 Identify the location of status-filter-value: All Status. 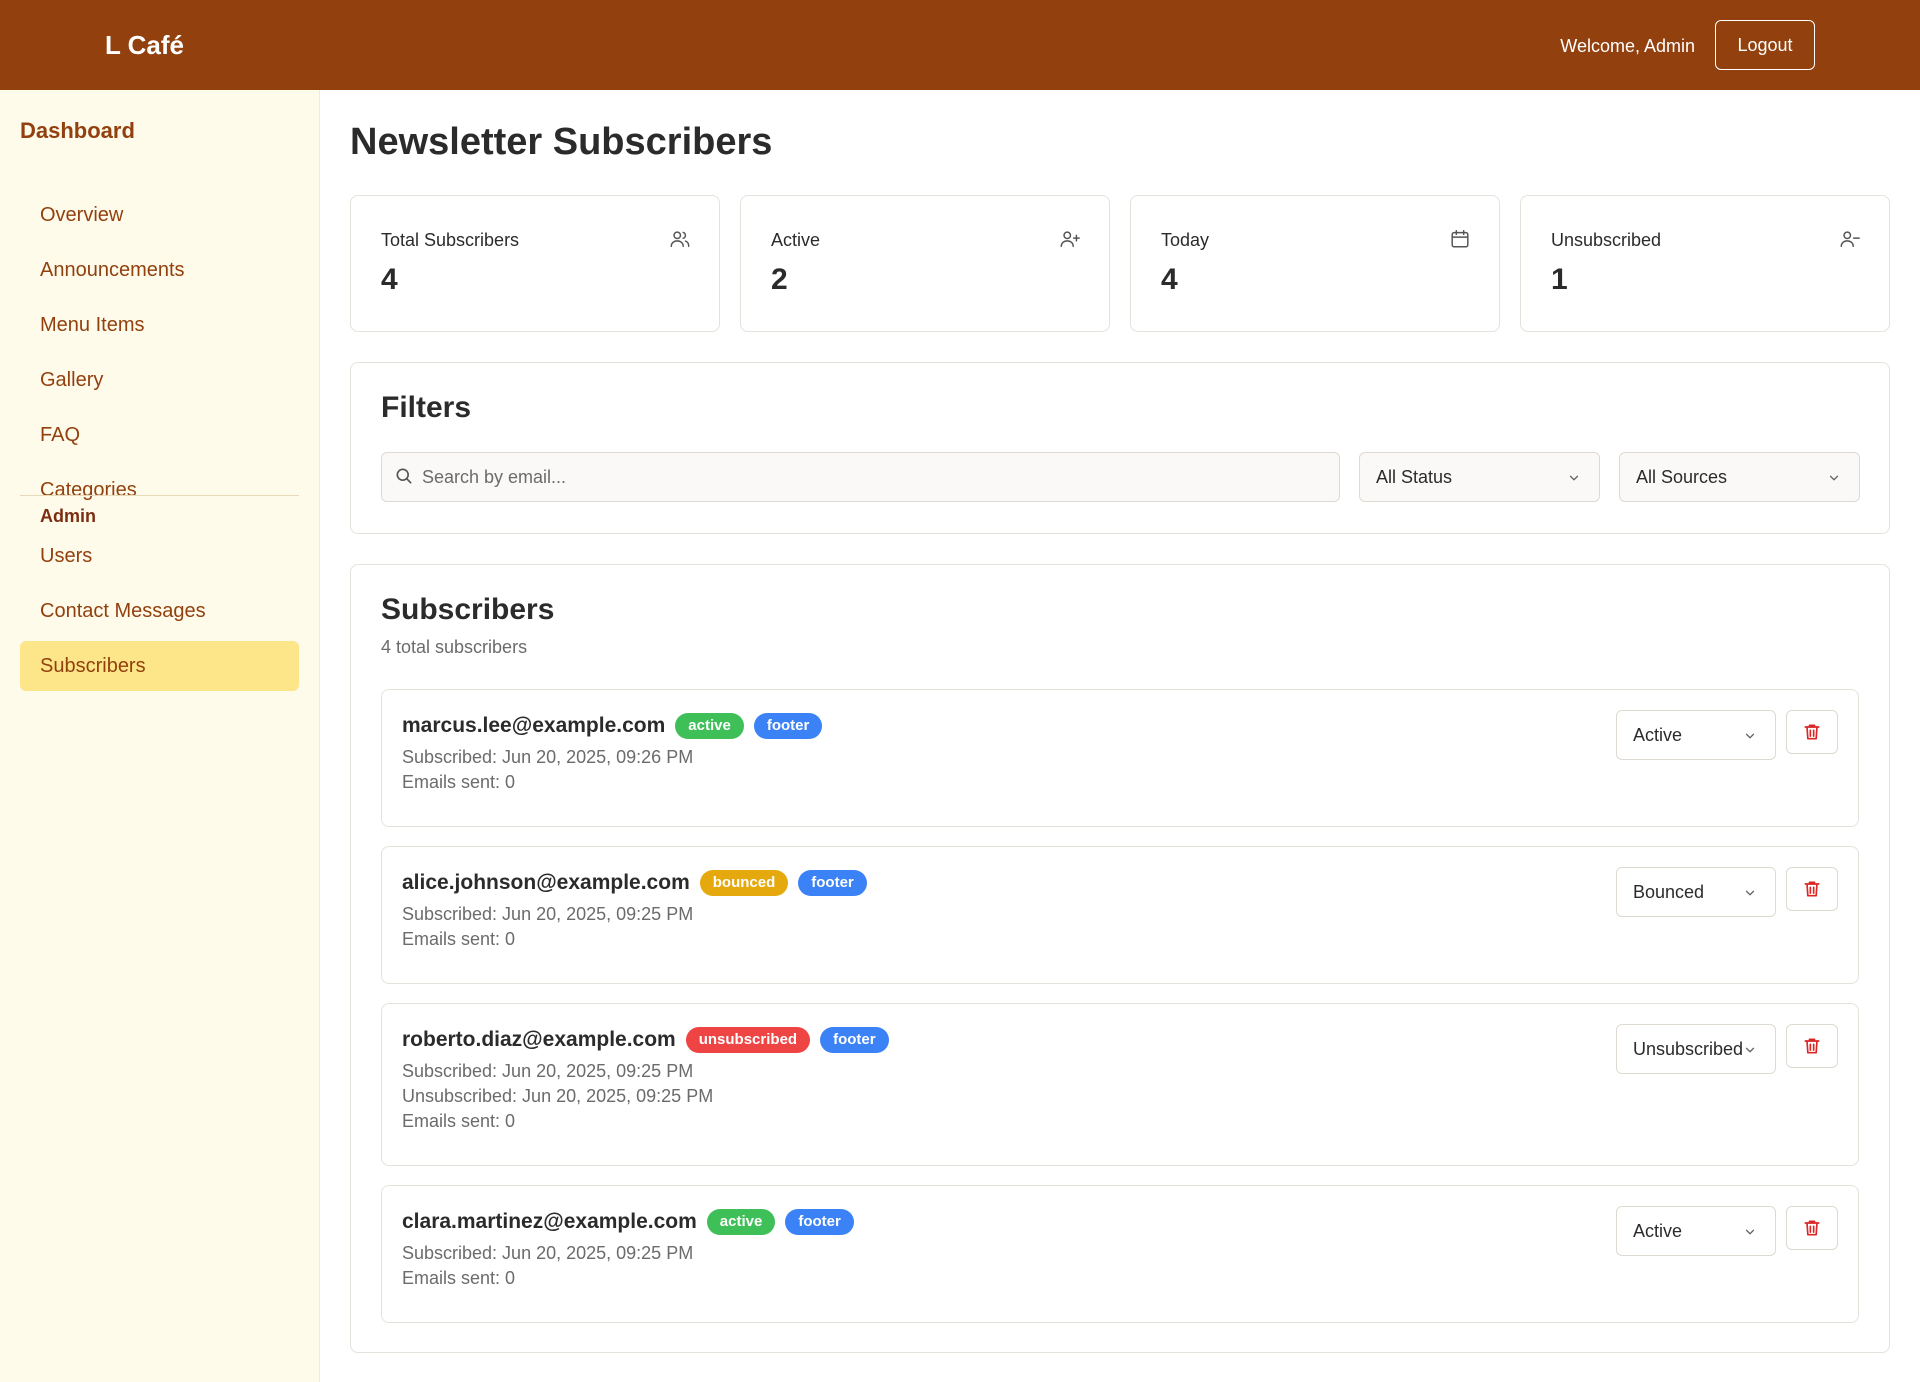
(1414, 476).